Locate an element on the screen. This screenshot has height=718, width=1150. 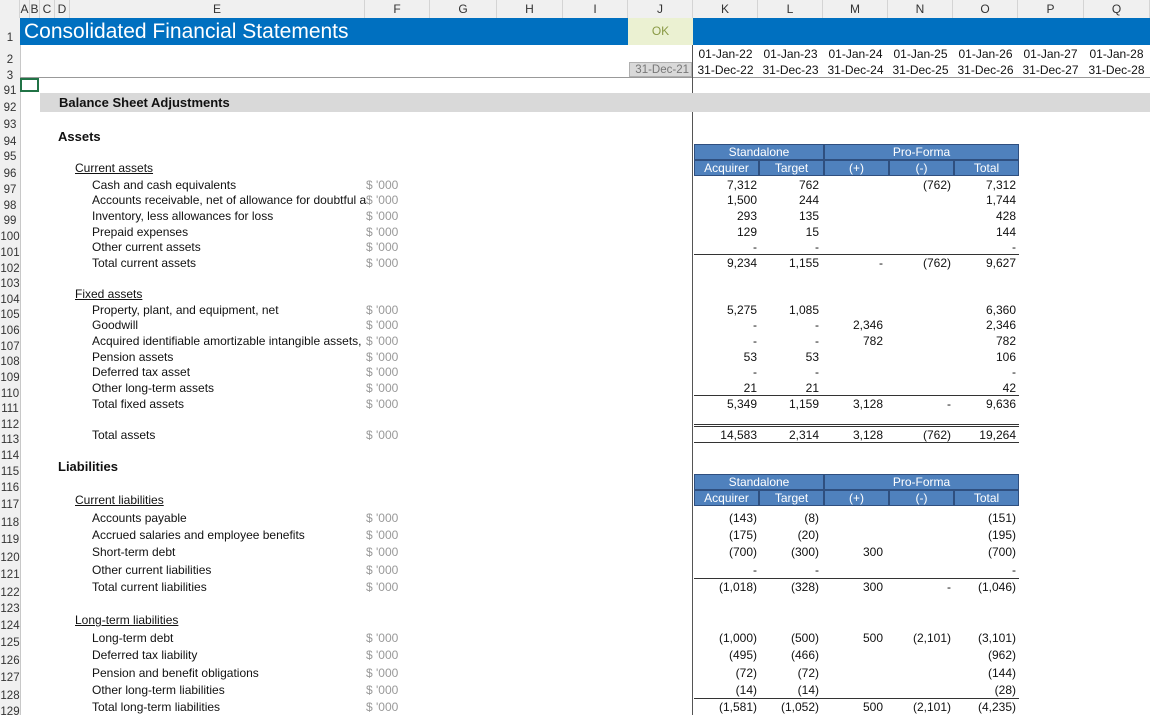
row-header-126: 126 is located at coordinates (10, 661).